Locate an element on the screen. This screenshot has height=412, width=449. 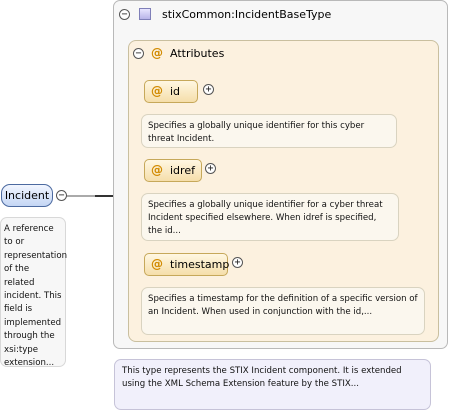
attribute-name: idref is located at coordinates (182, 170).